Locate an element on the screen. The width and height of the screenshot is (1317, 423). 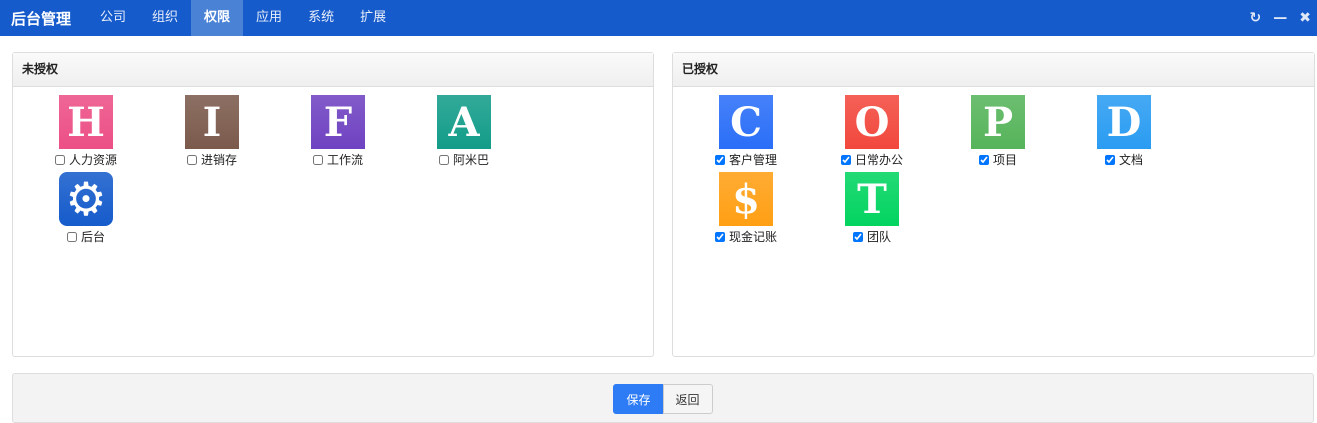
app-letter-icon: I is located at coordinates (212, 122).